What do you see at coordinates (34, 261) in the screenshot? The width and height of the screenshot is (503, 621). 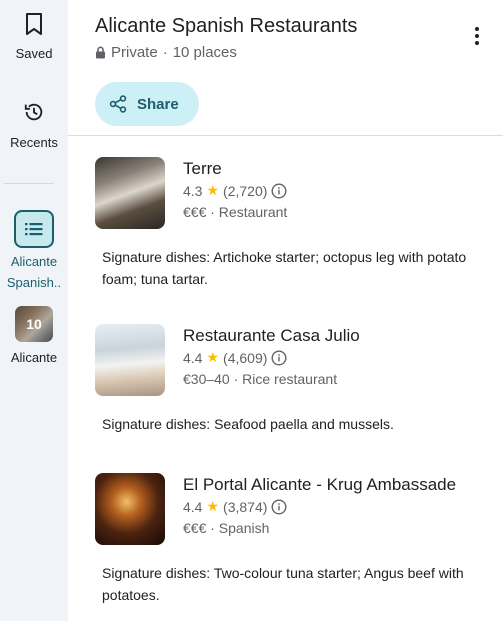 I see `rail-list-label-line1: Alicante` at bounding box center [34, 261].